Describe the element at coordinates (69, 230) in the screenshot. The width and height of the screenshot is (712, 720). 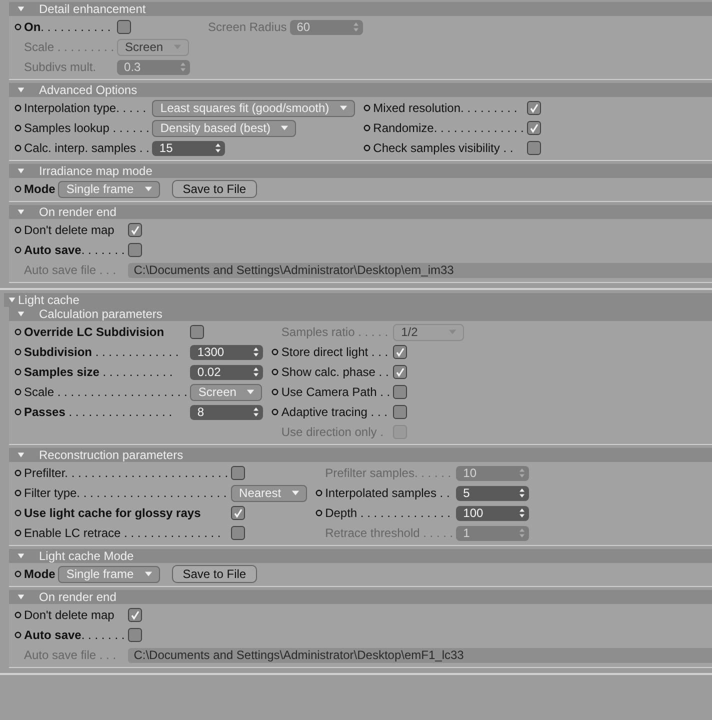
I see `field-label: Don't delete map` at that location.